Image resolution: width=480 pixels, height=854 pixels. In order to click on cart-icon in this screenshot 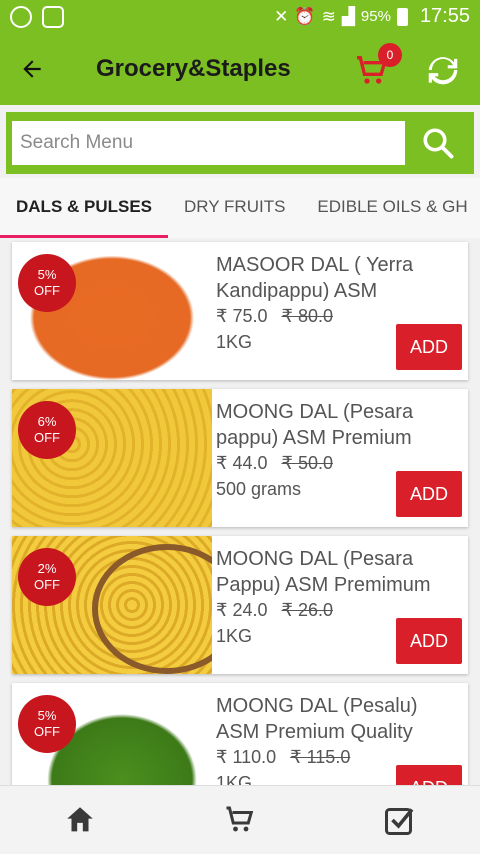, I will do `click(240, 819)`.